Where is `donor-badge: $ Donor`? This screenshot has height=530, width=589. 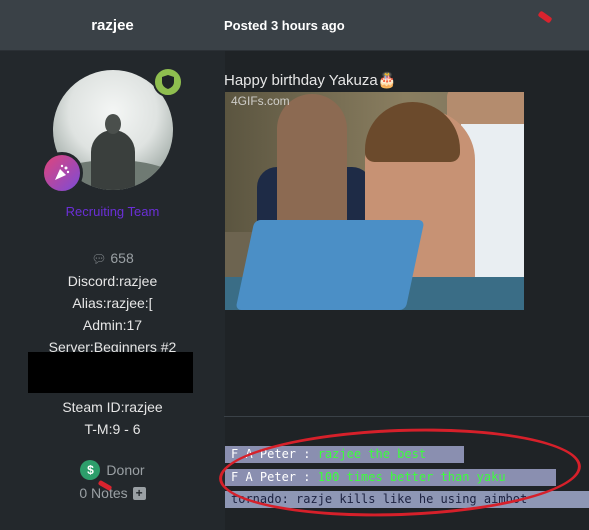
donor-badge: $ Donor is located at coordinates (112, 470).